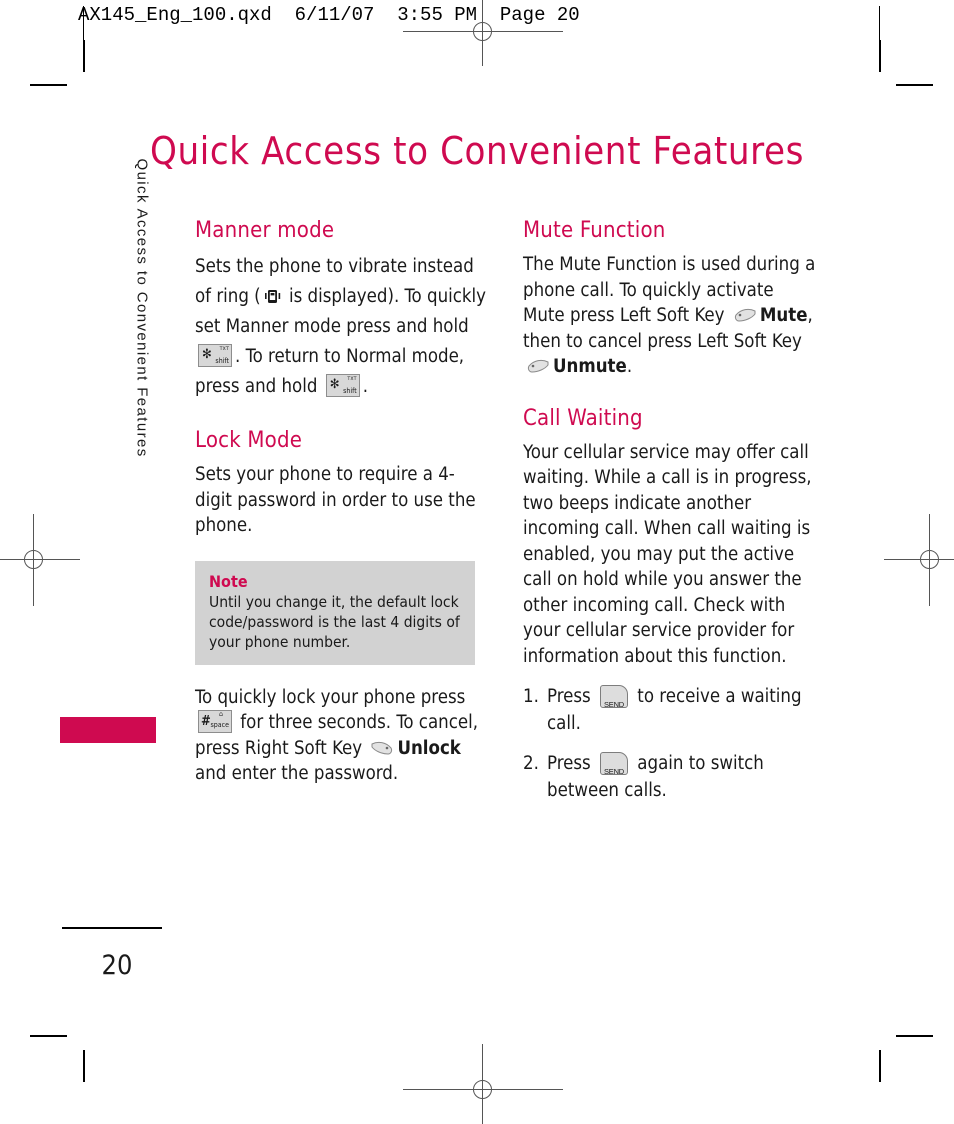 This screenshot has height=1124, width=954. What do you see at coordinates (221, 714) in the screenshot?
I see `hash-space-key-sub: ⌂` at bounding box center [221, 714].